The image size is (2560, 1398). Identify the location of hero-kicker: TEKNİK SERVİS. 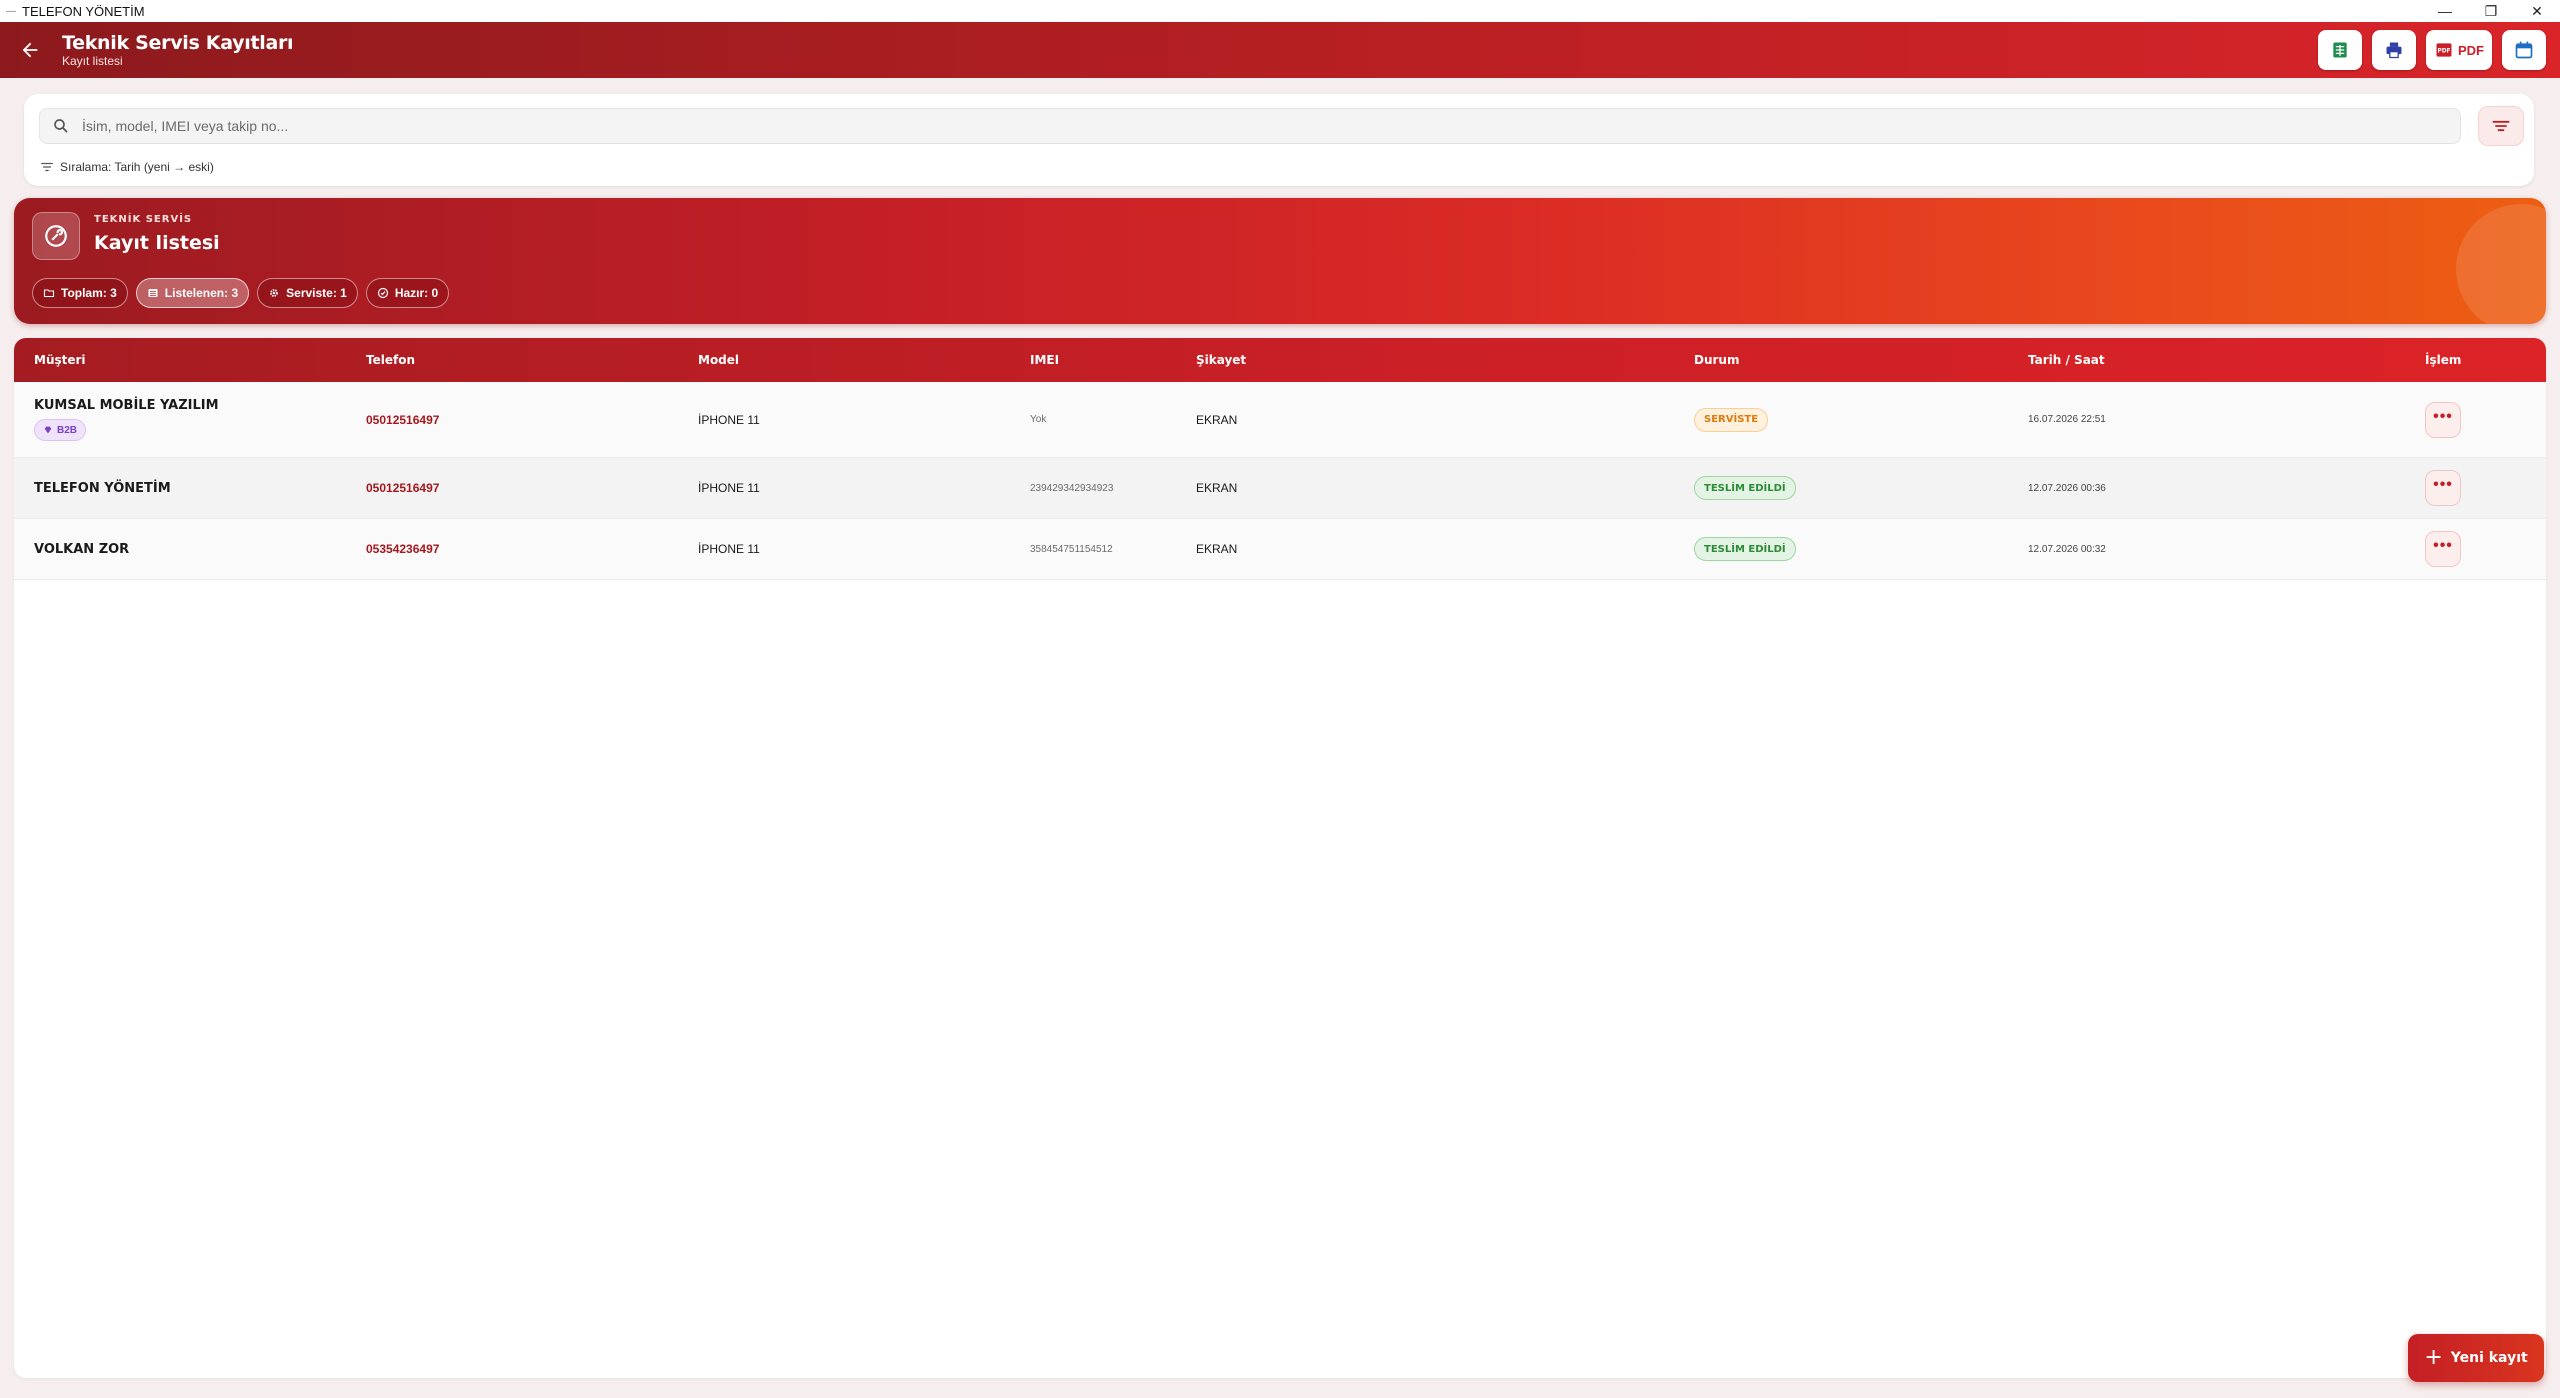
(143, 219).